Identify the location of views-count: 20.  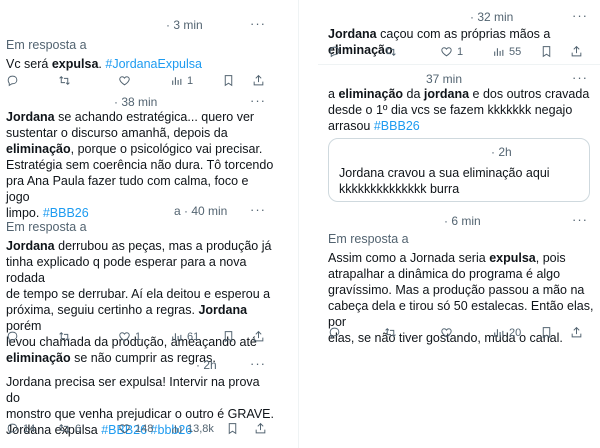
(515, 332).